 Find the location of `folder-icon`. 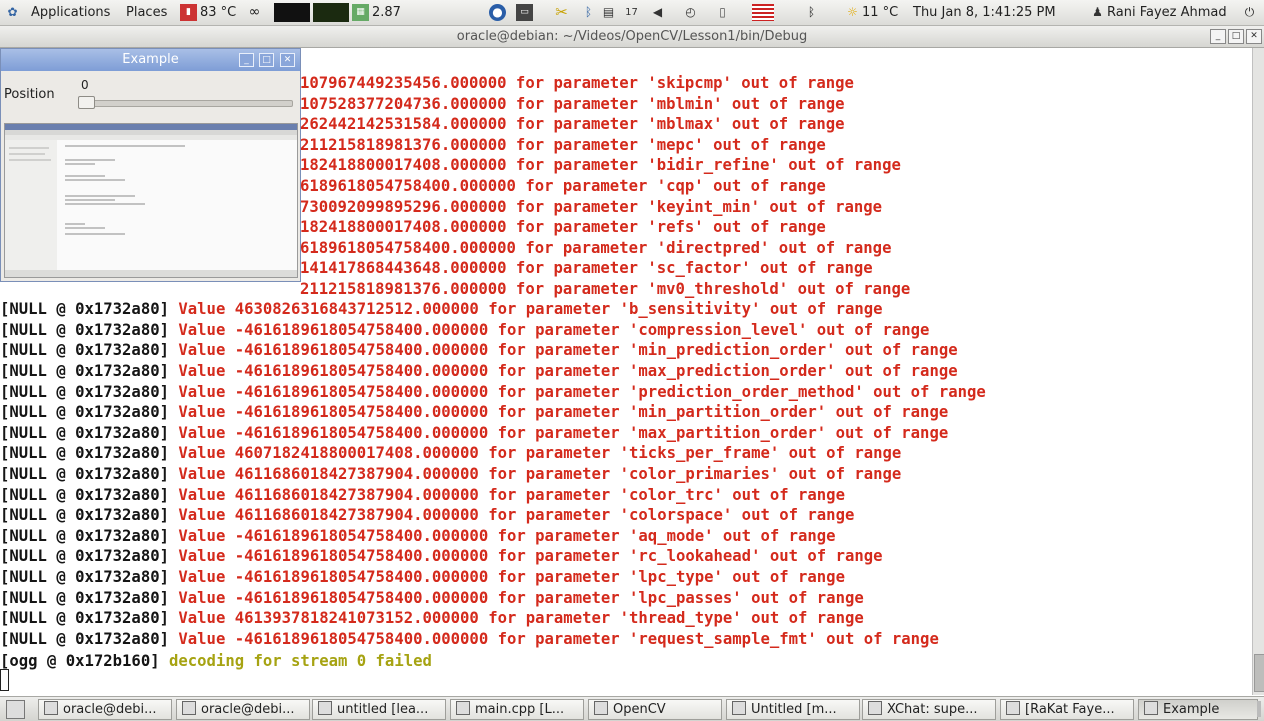

folder-icon is located at coordinates (601, 708).